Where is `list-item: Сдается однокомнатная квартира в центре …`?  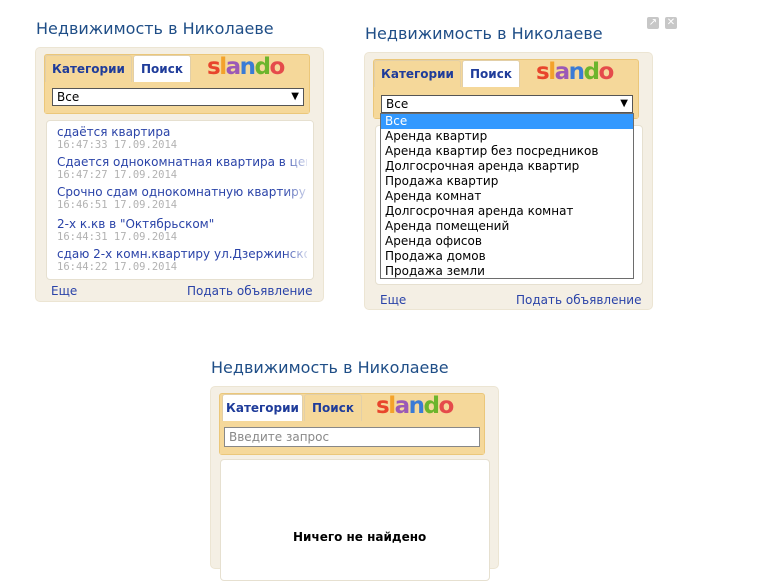
list-item: Сдается однокомнатная квартира в центре … is located at coordinates (182, 168).